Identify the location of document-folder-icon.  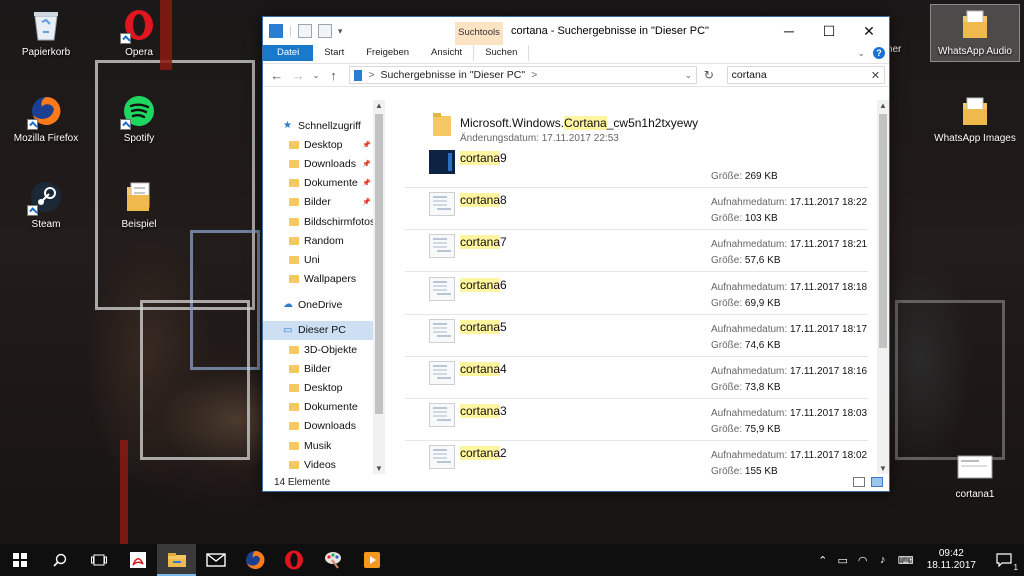
(139, 197).